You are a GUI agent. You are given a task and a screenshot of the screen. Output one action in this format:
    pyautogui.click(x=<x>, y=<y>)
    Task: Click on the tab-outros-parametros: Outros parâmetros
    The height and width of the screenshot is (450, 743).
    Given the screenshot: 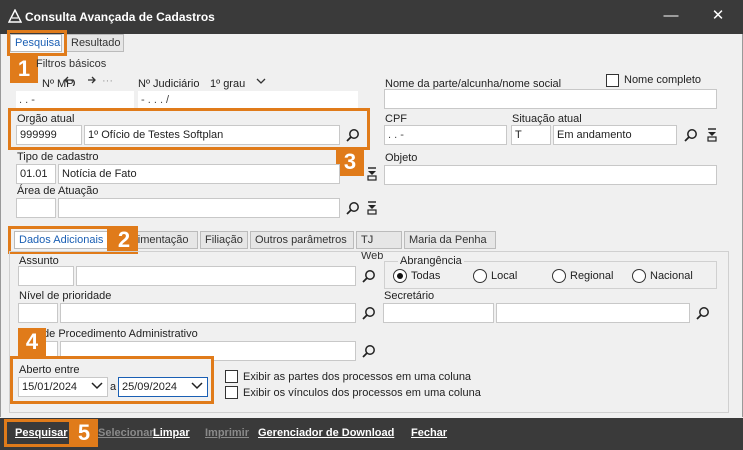 What is the action you would take?
    pyautogui.click(x=302, y=240)
    